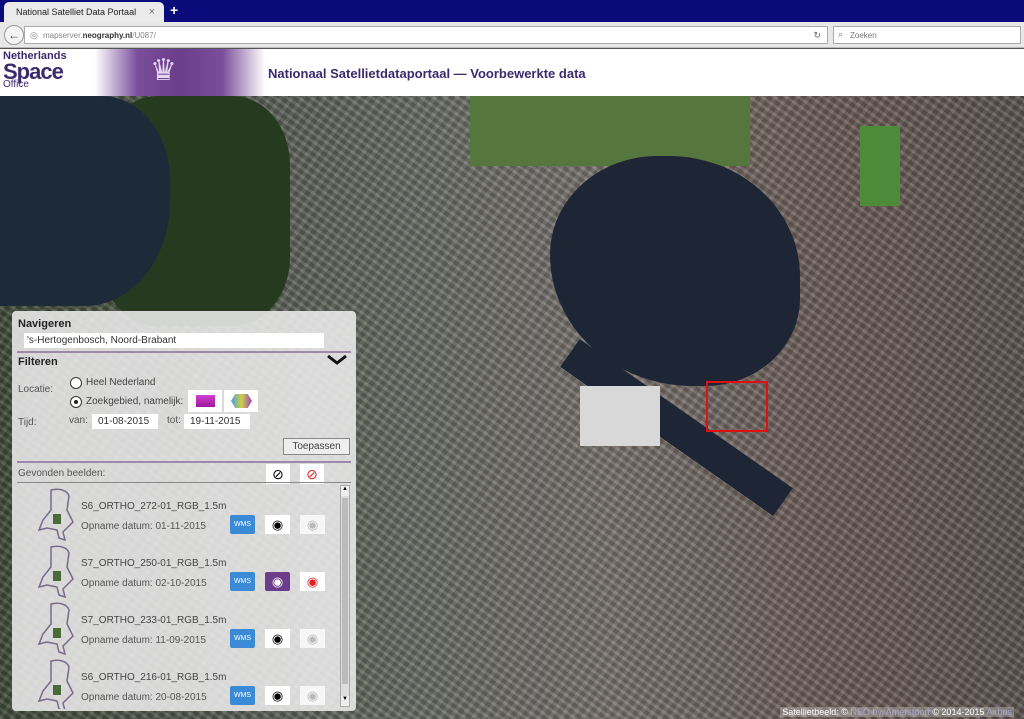 The height and width of the screenshot is (719, 1024). What do you see at coordinates (277, 581) in the screenshot?
I see `eye-icon-selected: ◉` at bounding box center [277, 581].